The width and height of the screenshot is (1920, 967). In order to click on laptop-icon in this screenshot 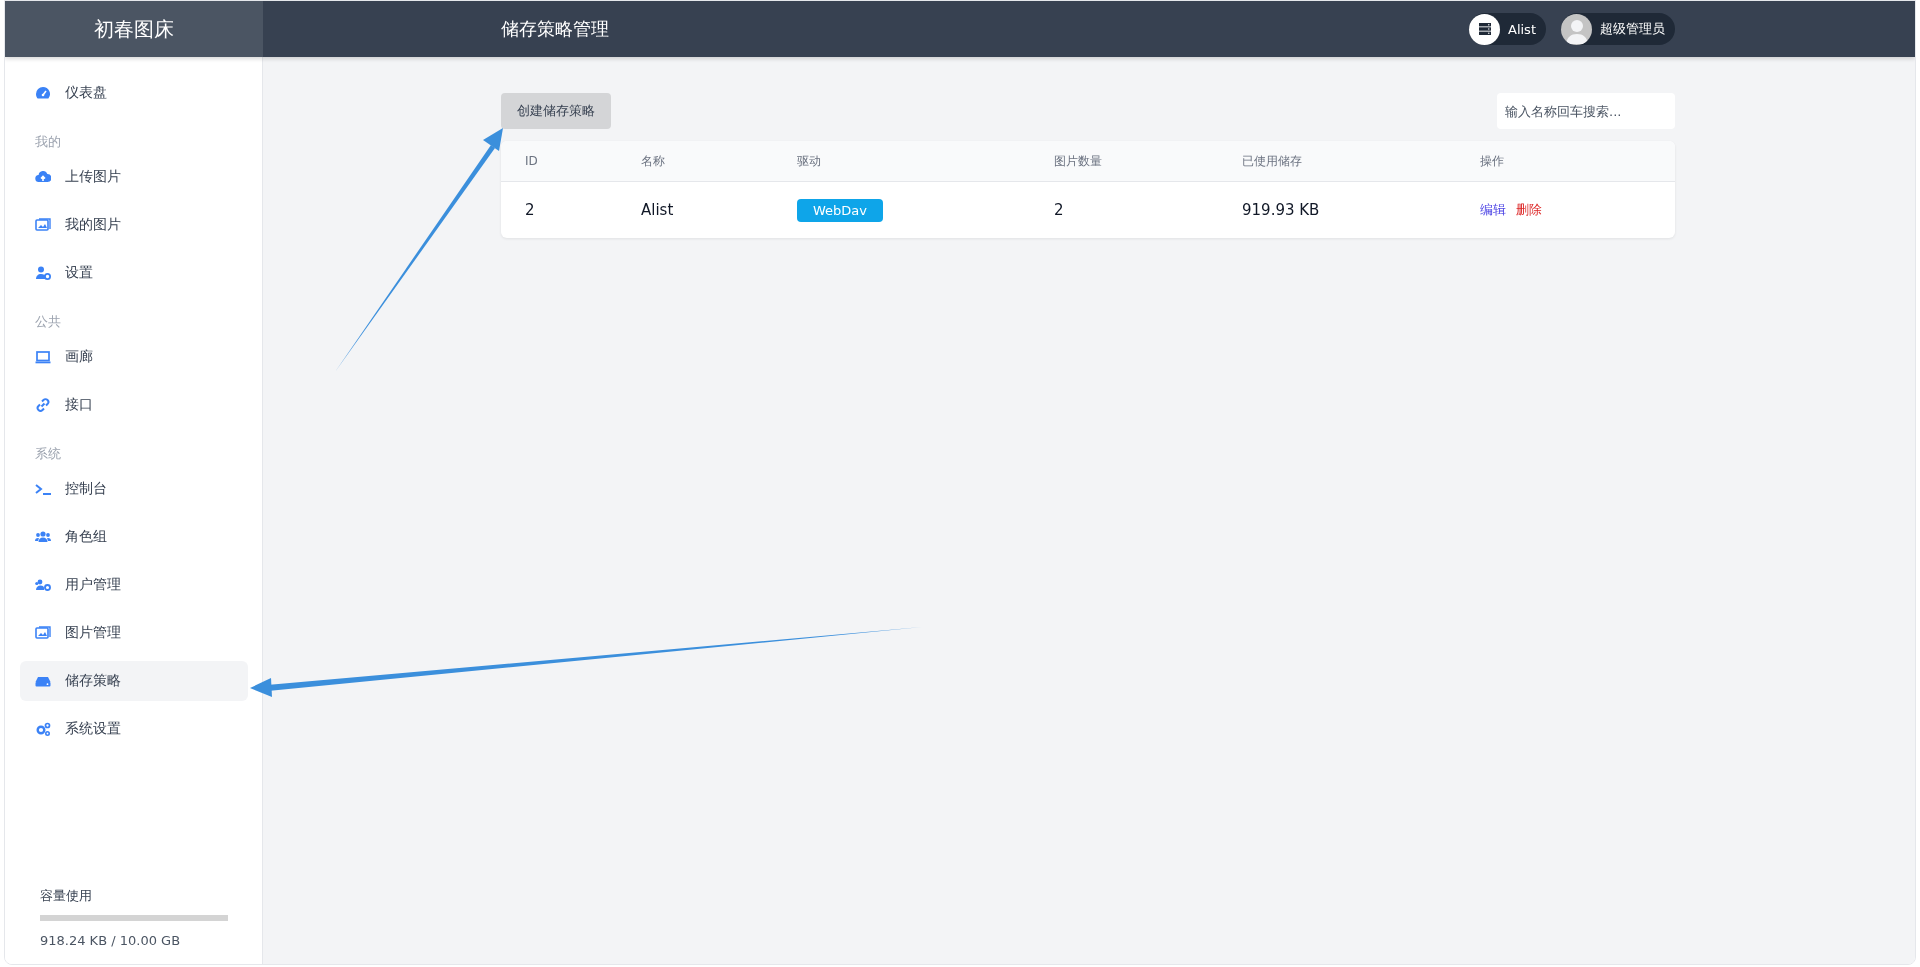, I will do `click(43, 357)`.